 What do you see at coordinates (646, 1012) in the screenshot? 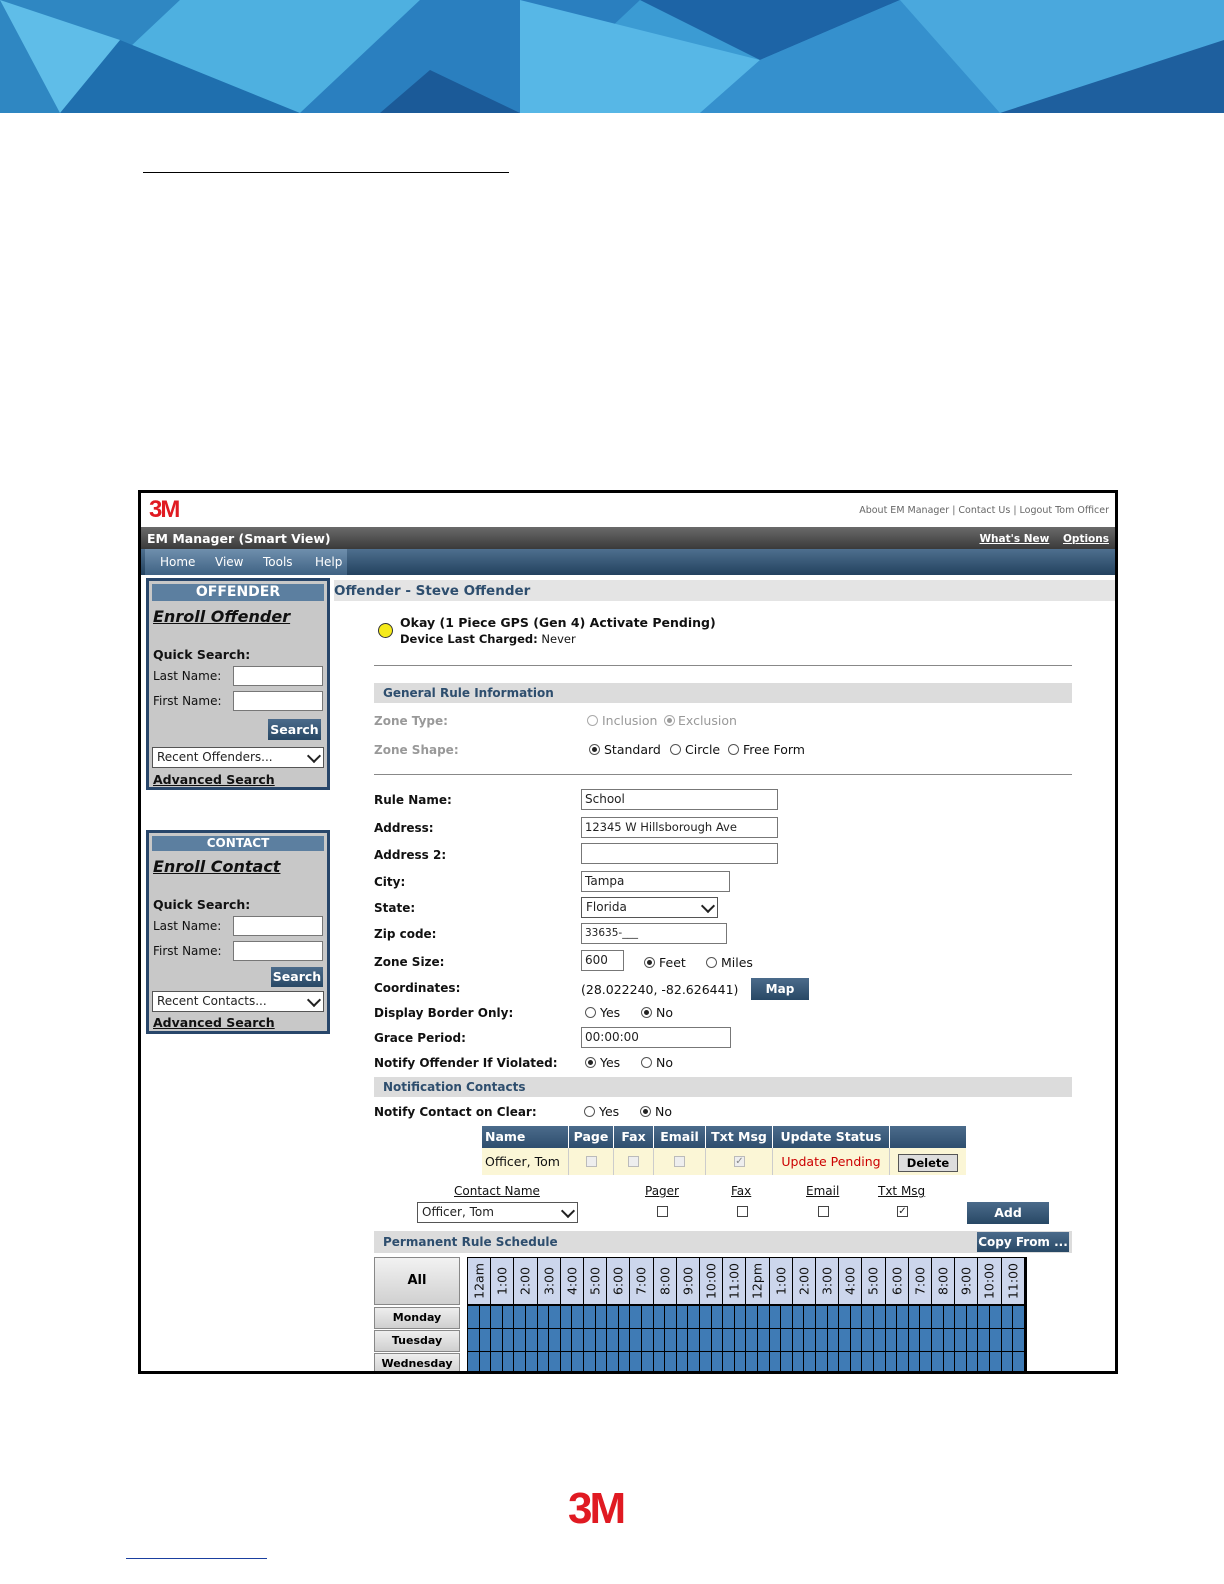
I see `border-no-radio` at bounding box center [646, 1012].